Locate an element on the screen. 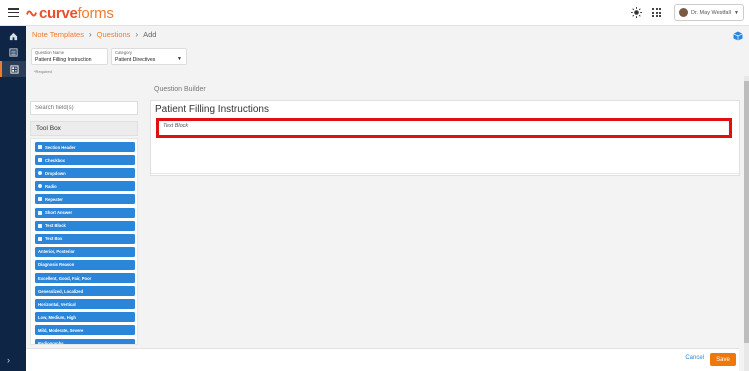 The height and width of the screenshot is (371, 749). tool-item-checkbox: Checkbox is located at coordinates (85, 160).